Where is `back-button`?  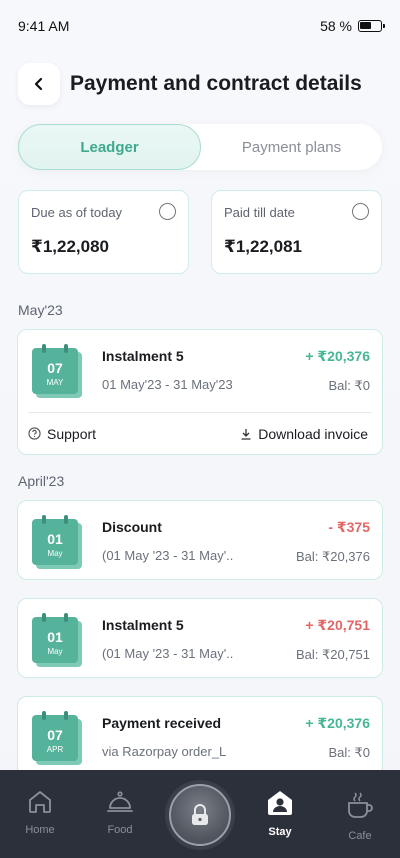 back-button is located at coordinates (39, 84).